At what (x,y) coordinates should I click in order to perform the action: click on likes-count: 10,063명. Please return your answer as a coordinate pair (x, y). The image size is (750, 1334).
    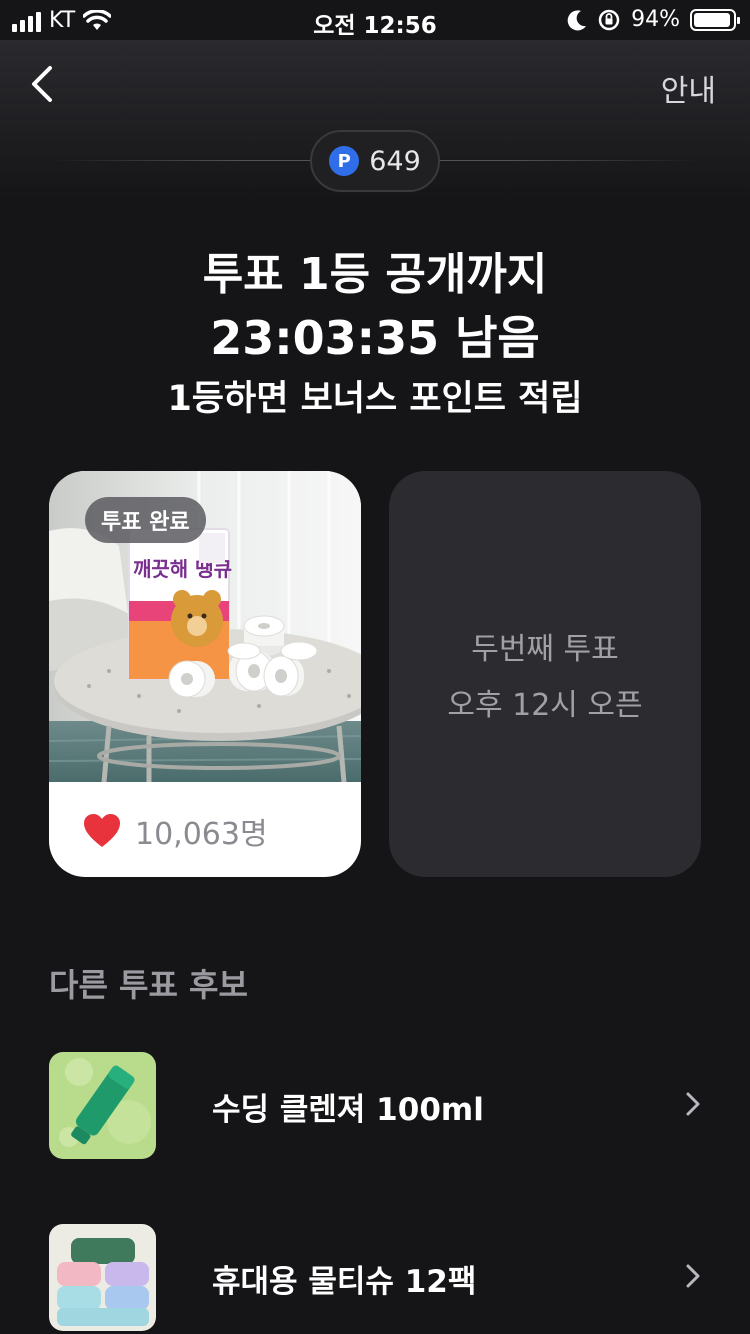
    Looking at the image, I should click on (201, 834).